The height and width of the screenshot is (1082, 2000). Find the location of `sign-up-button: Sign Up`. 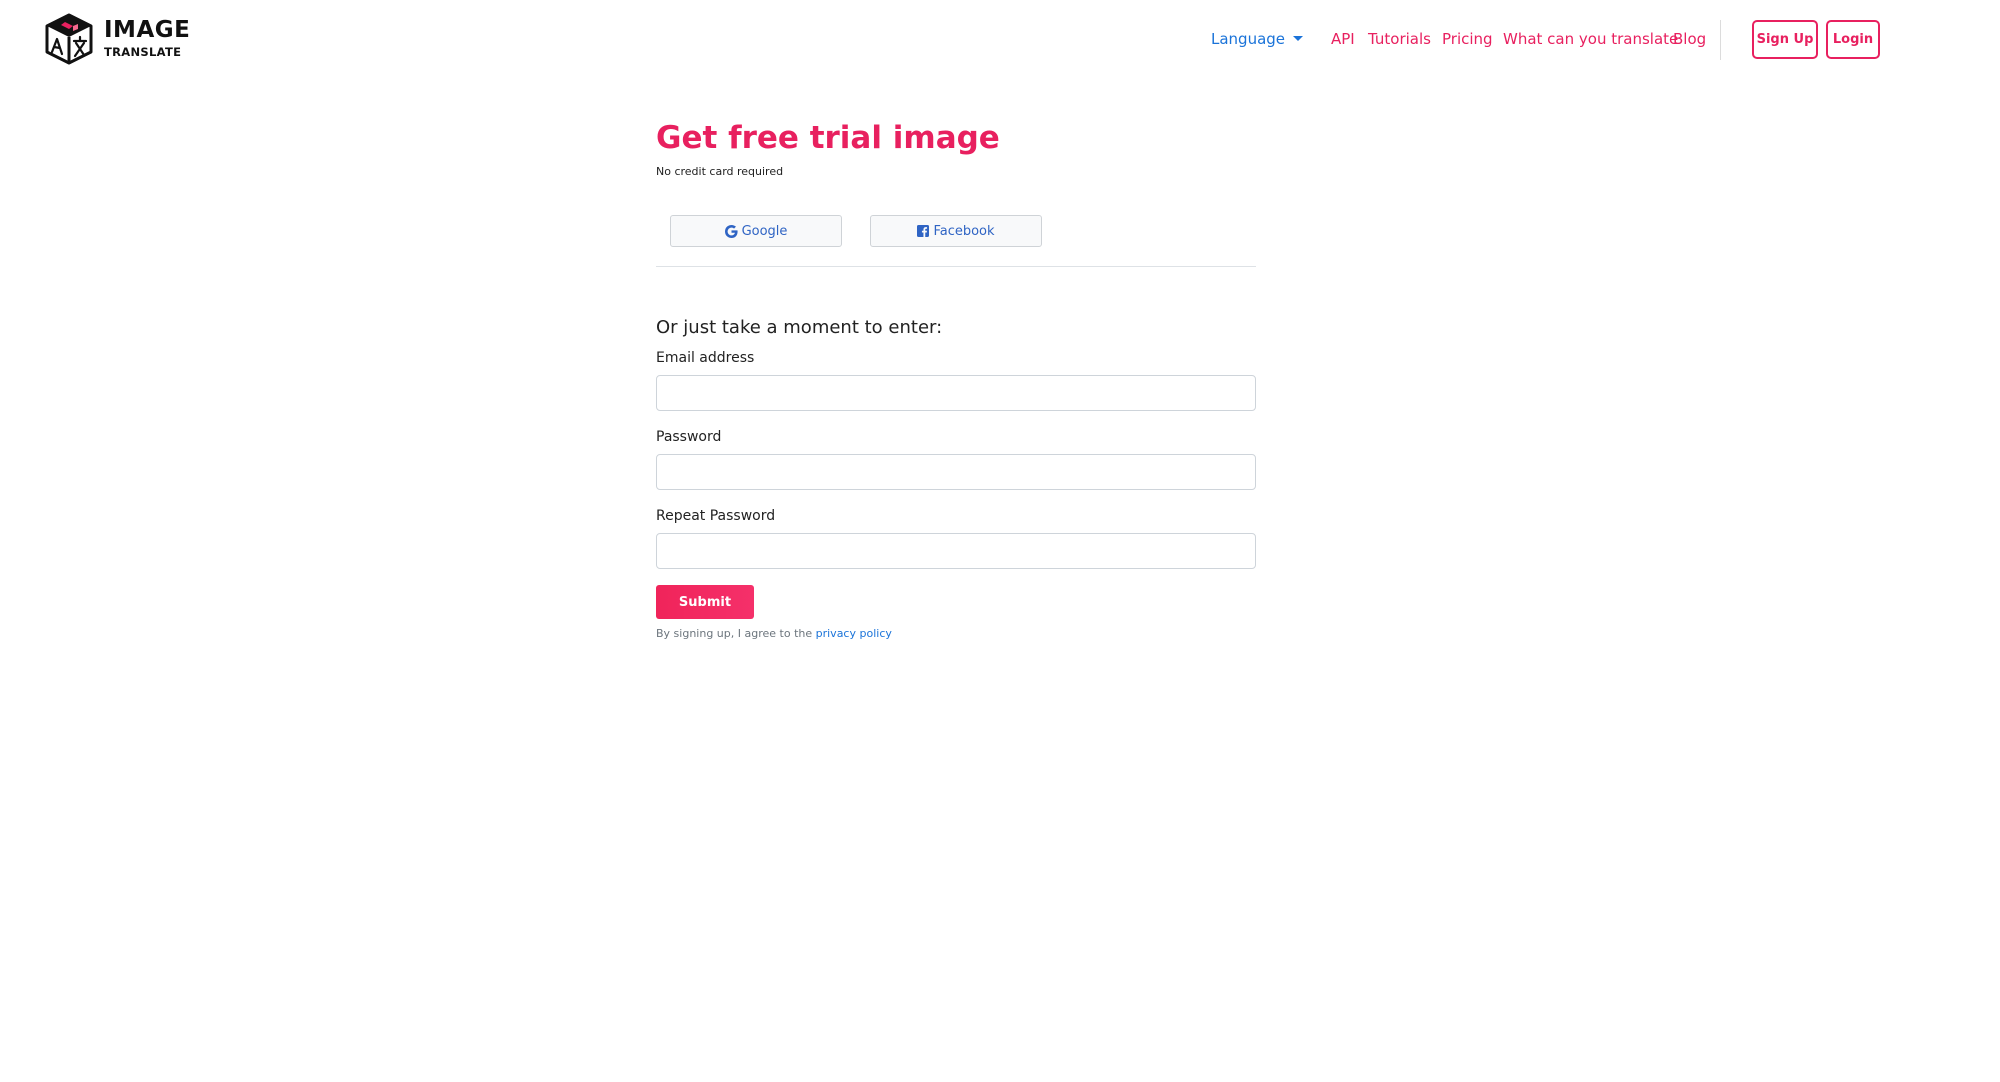

sign-up-button: Sign Up is located at coordinates (1785, 39).